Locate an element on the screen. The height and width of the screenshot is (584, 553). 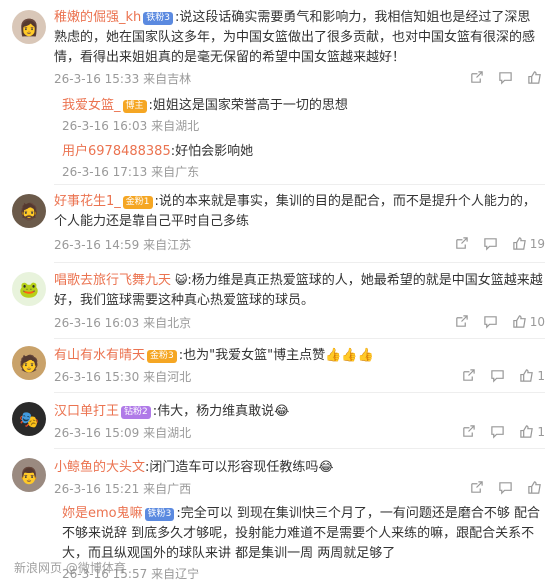
comment-actions is located at coordinates (507, 487).